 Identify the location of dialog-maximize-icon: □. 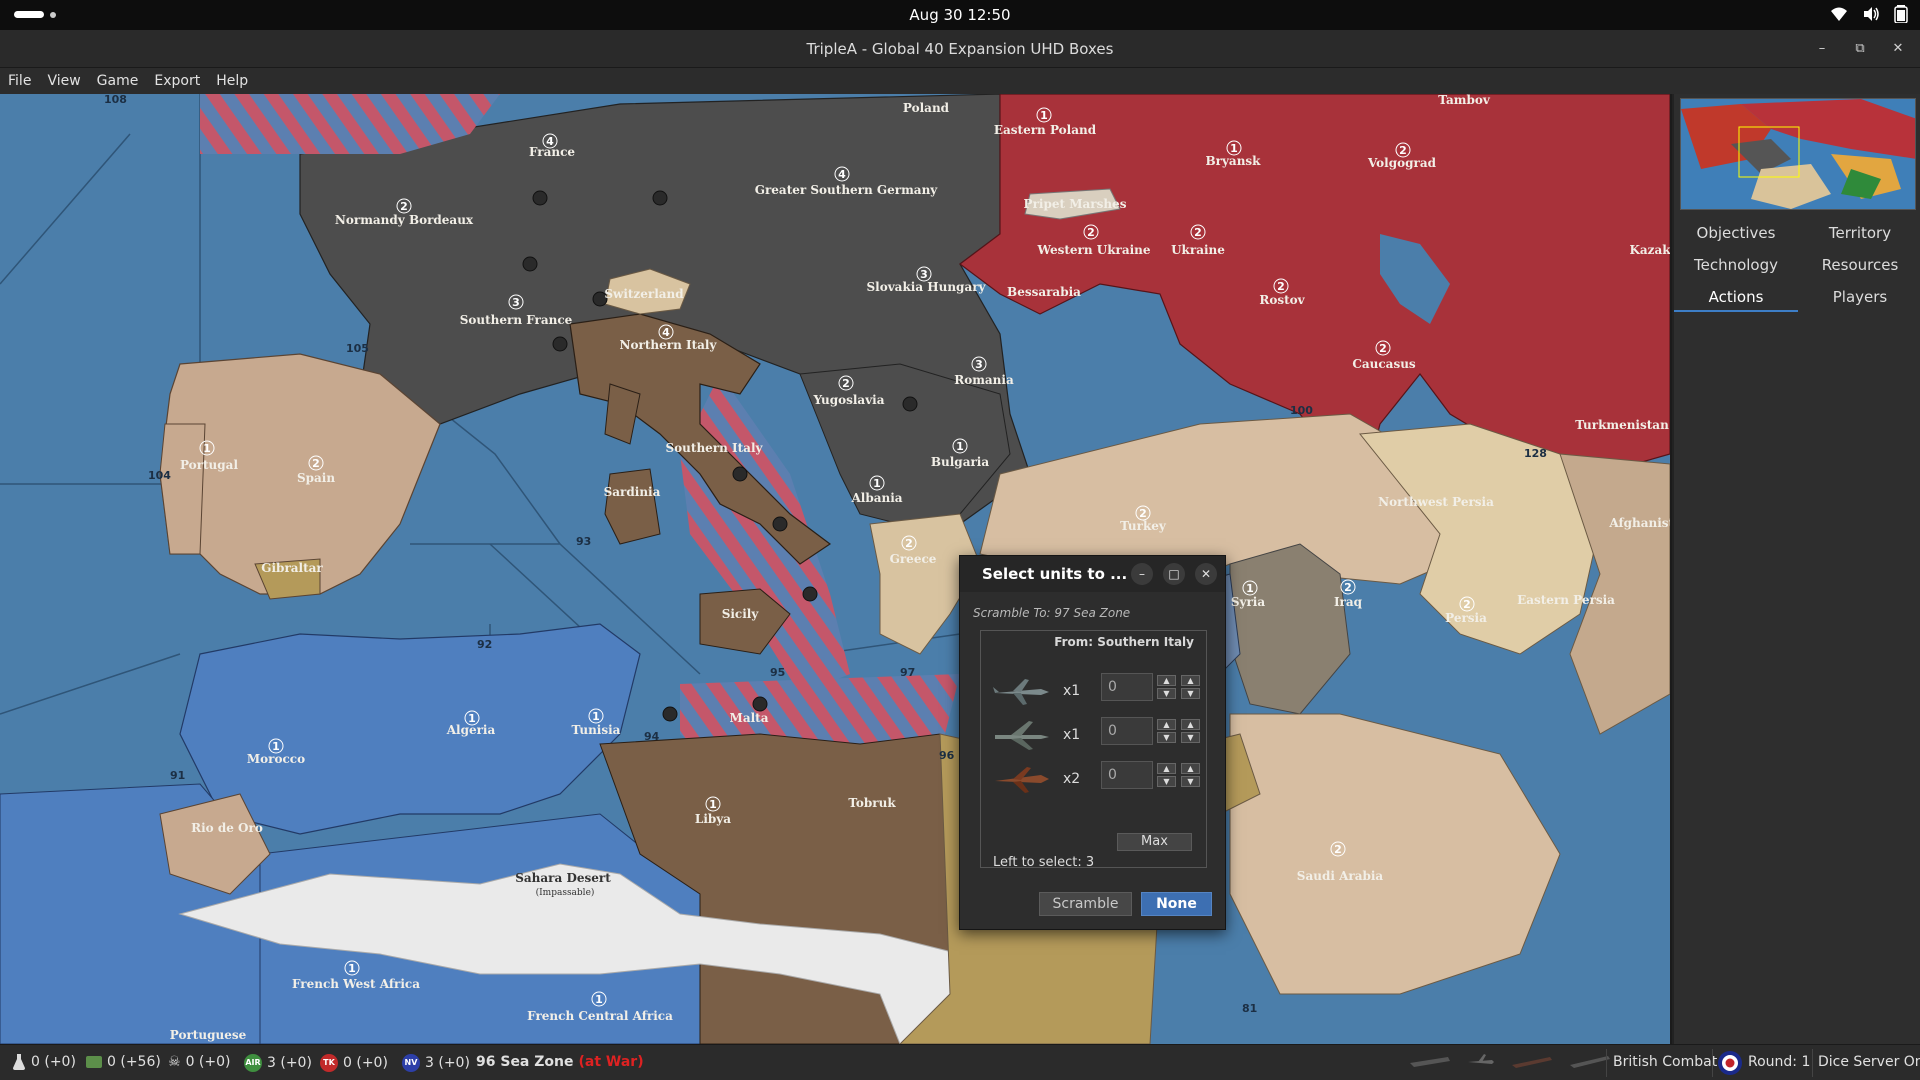
(1174, 574).